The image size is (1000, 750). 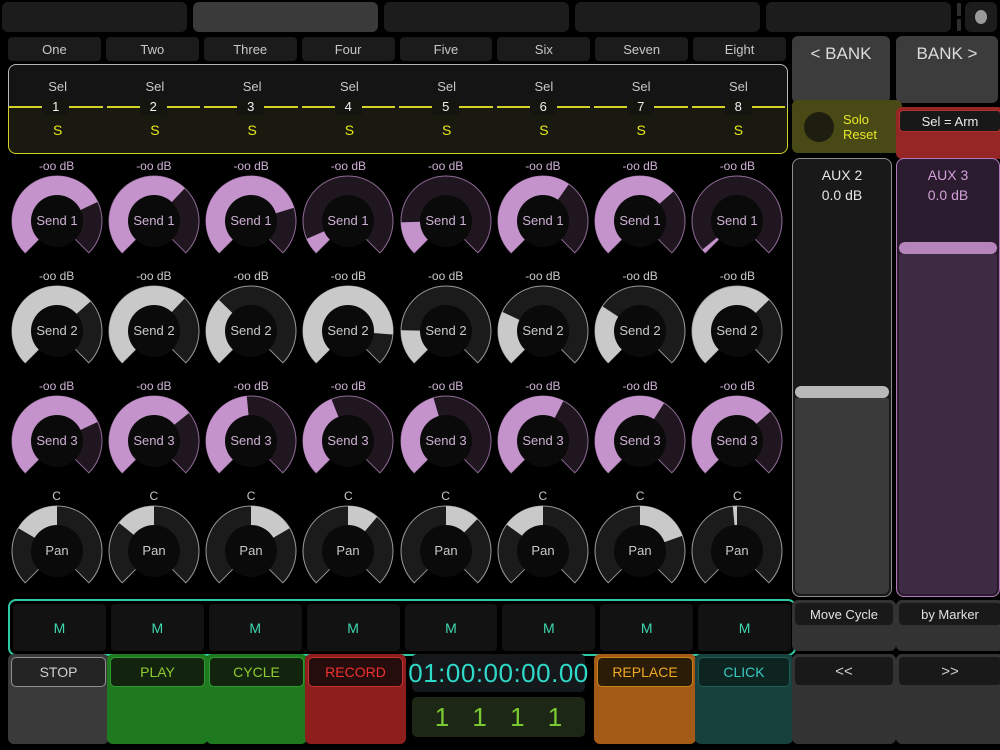 What do you see at coordinates (744, 627) in the screenshot?
I see `mute-button-ch8: M` at bounding box center [744, 627].